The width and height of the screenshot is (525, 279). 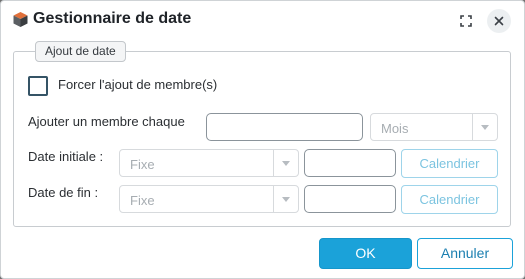 I want to click on end-date-type-value: Fixe, so click(x=142, y=200).